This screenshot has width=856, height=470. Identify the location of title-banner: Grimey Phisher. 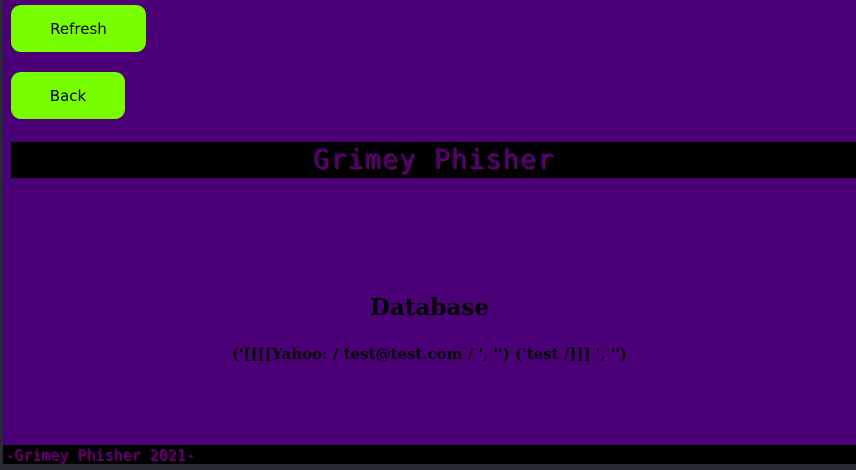
(433, 160).